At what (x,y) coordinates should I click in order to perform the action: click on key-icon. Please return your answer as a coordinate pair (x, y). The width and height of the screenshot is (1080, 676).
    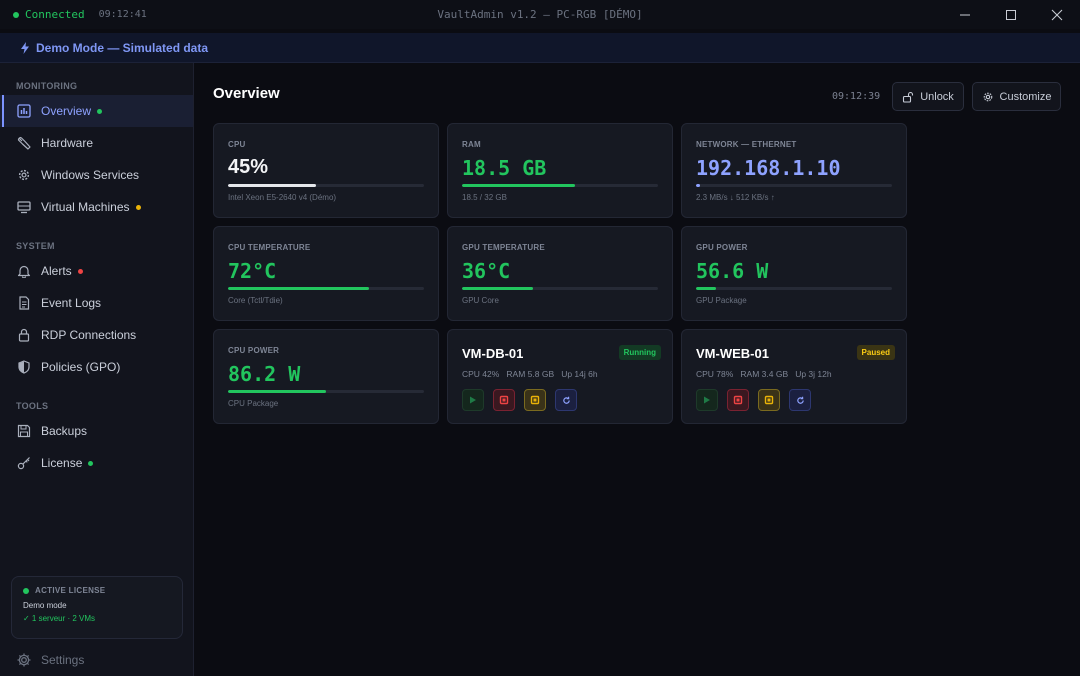
    Looking at the image, I should click on (24, 463).